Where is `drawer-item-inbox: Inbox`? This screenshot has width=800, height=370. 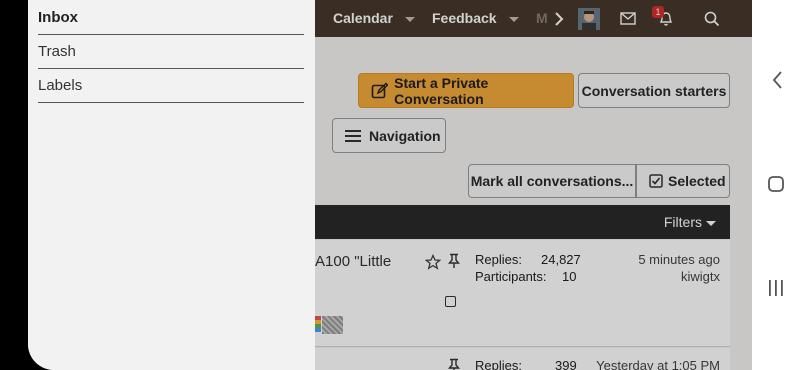
drawer-item-inbox: Inbox is located at coordinates (171, 18).